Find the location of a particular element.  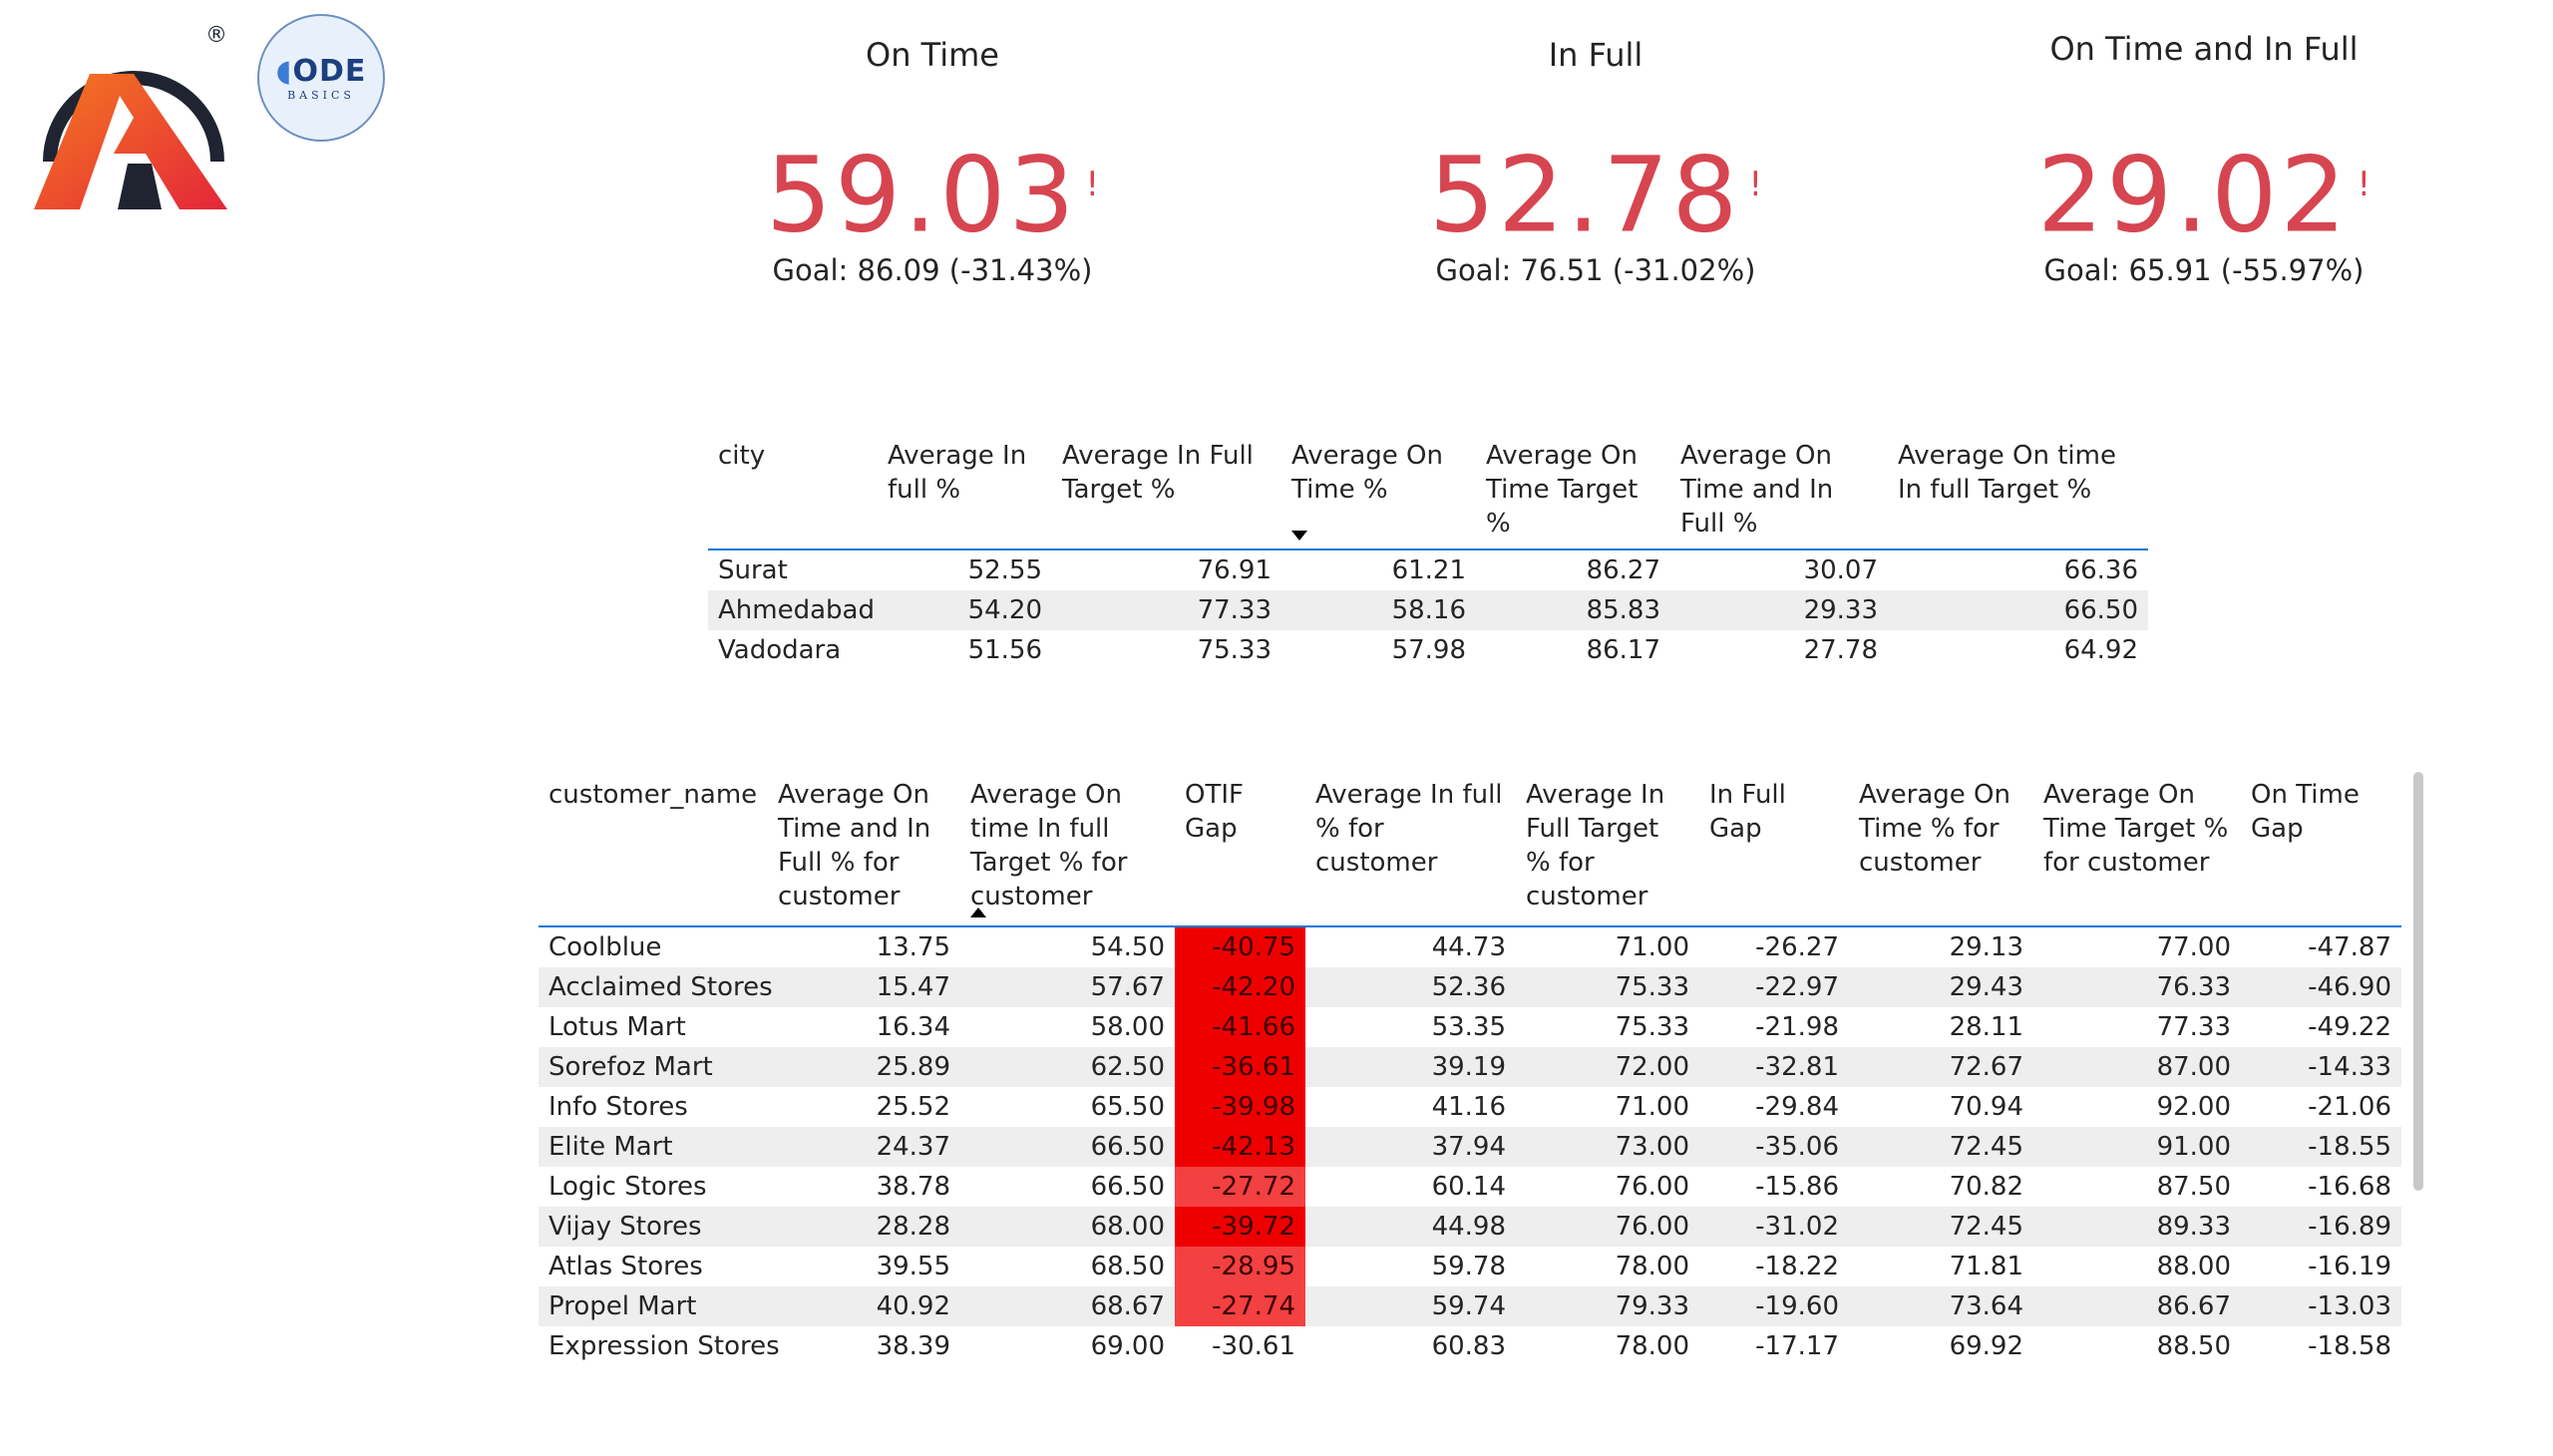

customer-header-7: Average On Time % for customer is located at coordinates (1941, 849).